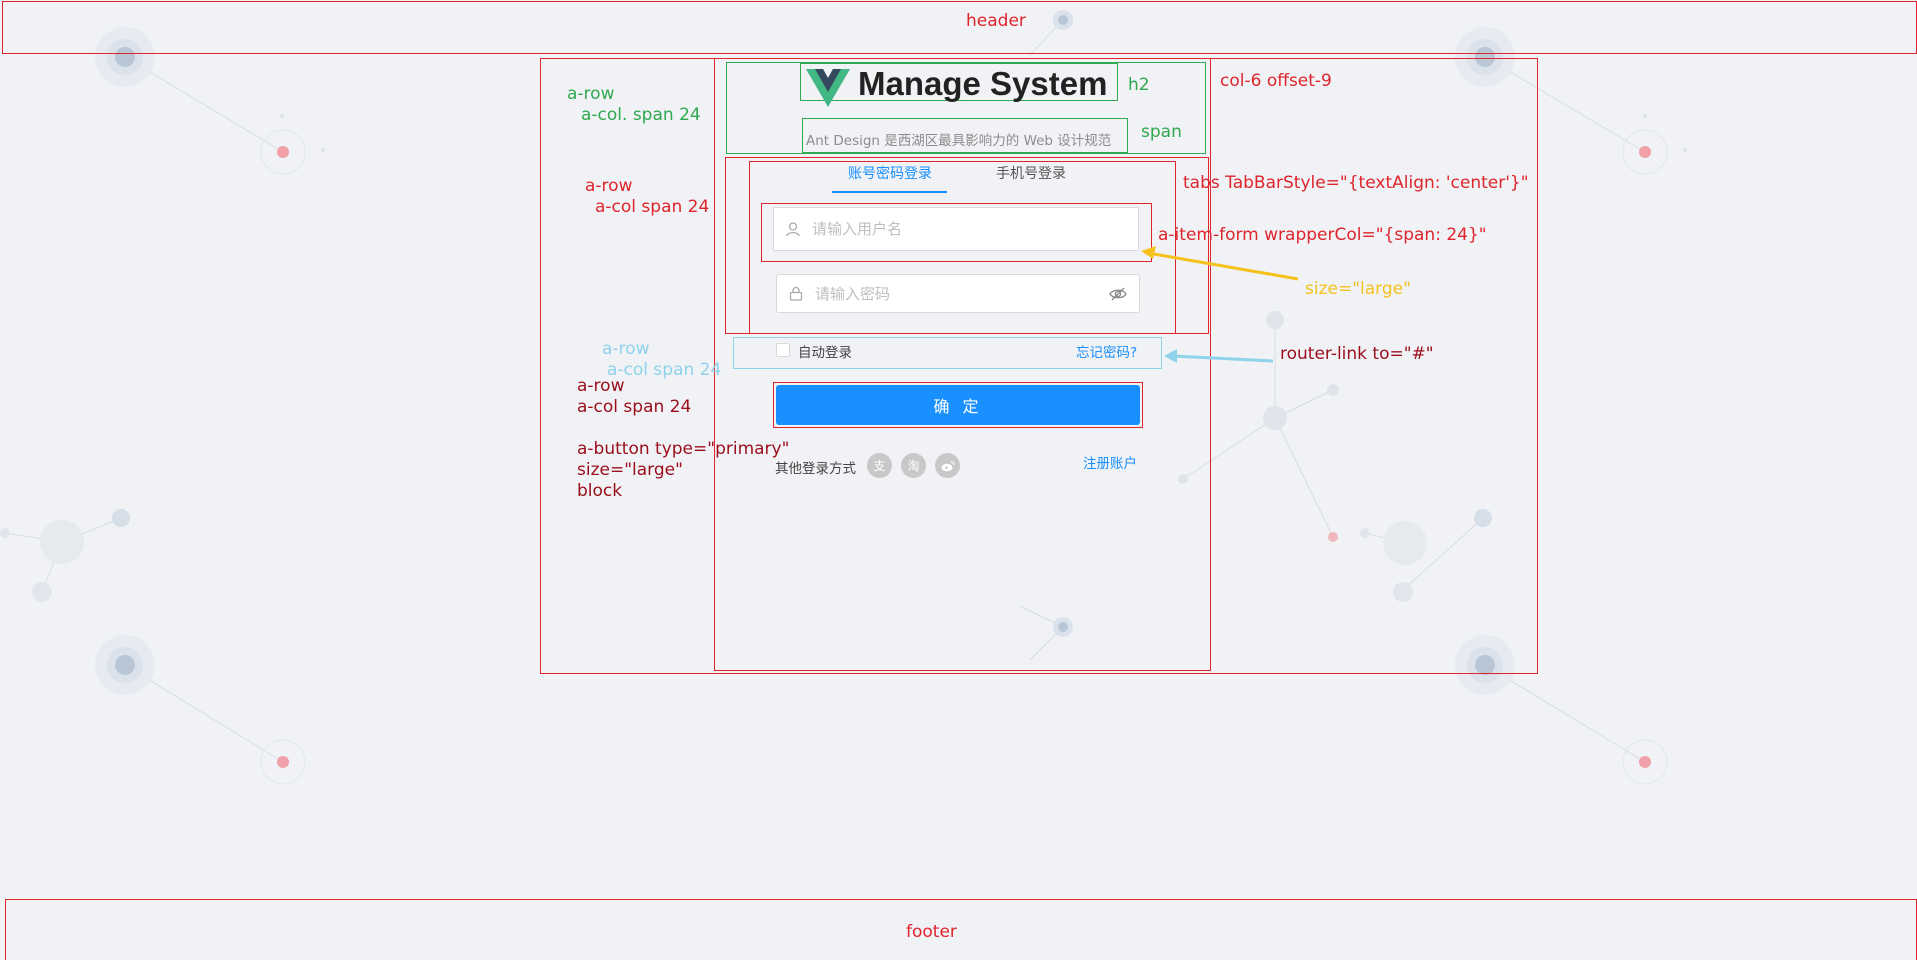 The height and width of the screenshot is (960, 1917). I want to click on router-link-arrow, so click(1219, 356).